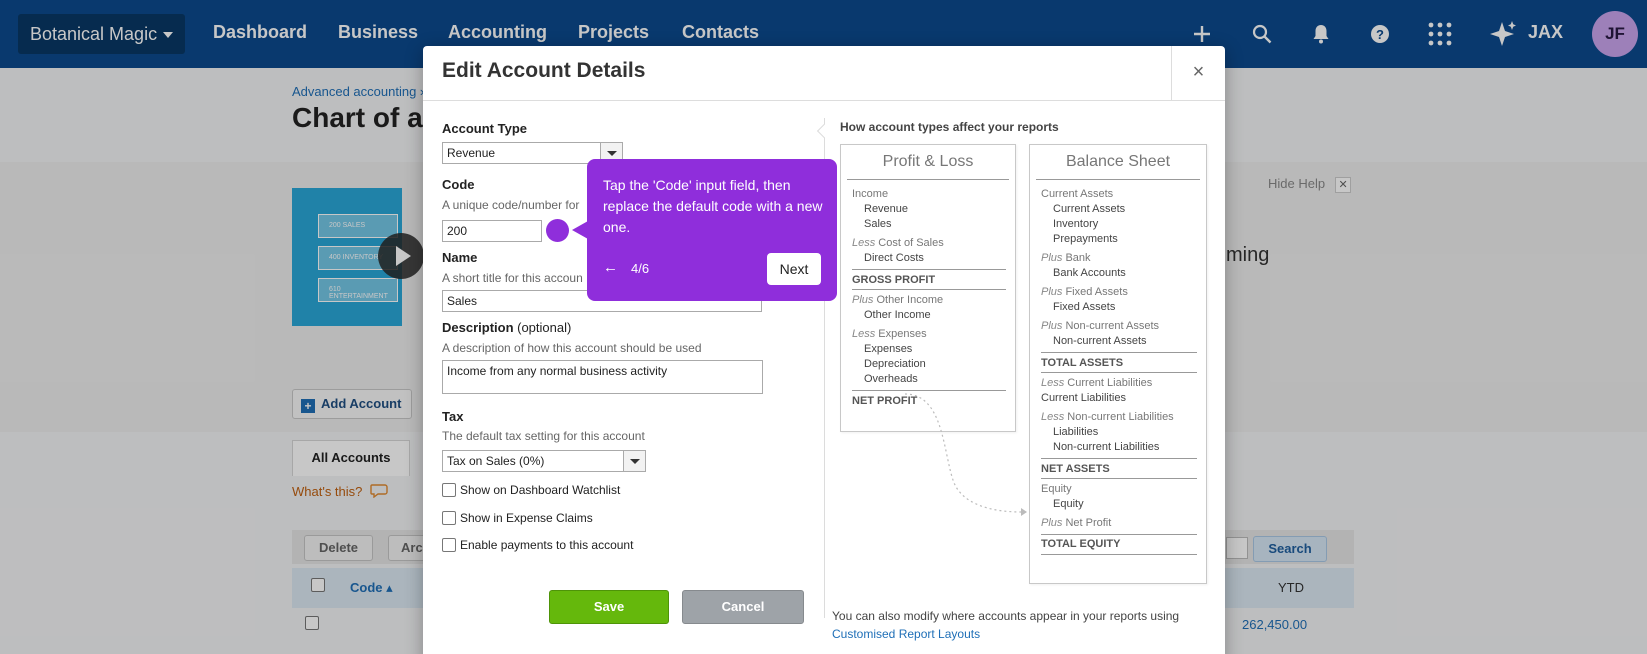  Describe the element at coordinates (886, 209) in the screenshot. I see `pl-revenue: Revenue` at that location.